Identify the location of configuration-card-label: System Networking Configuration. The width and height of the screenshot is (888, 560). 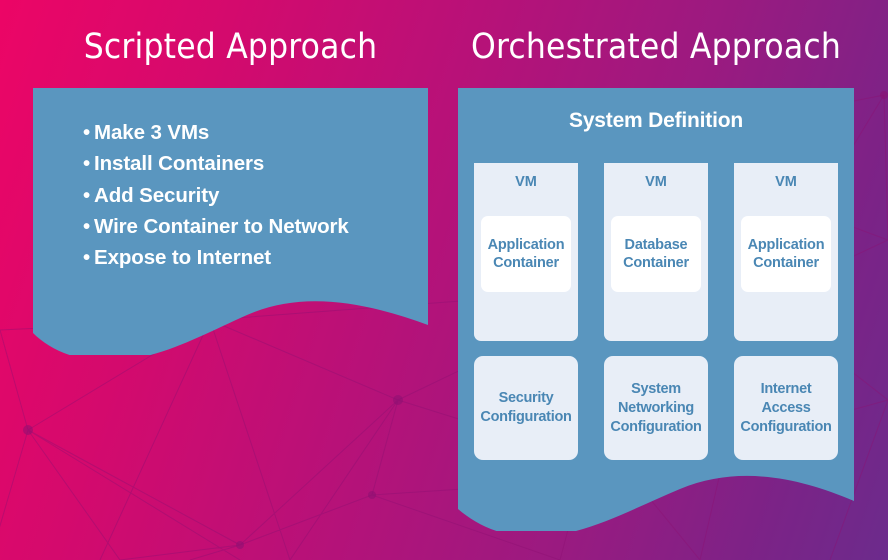
(656, 407).